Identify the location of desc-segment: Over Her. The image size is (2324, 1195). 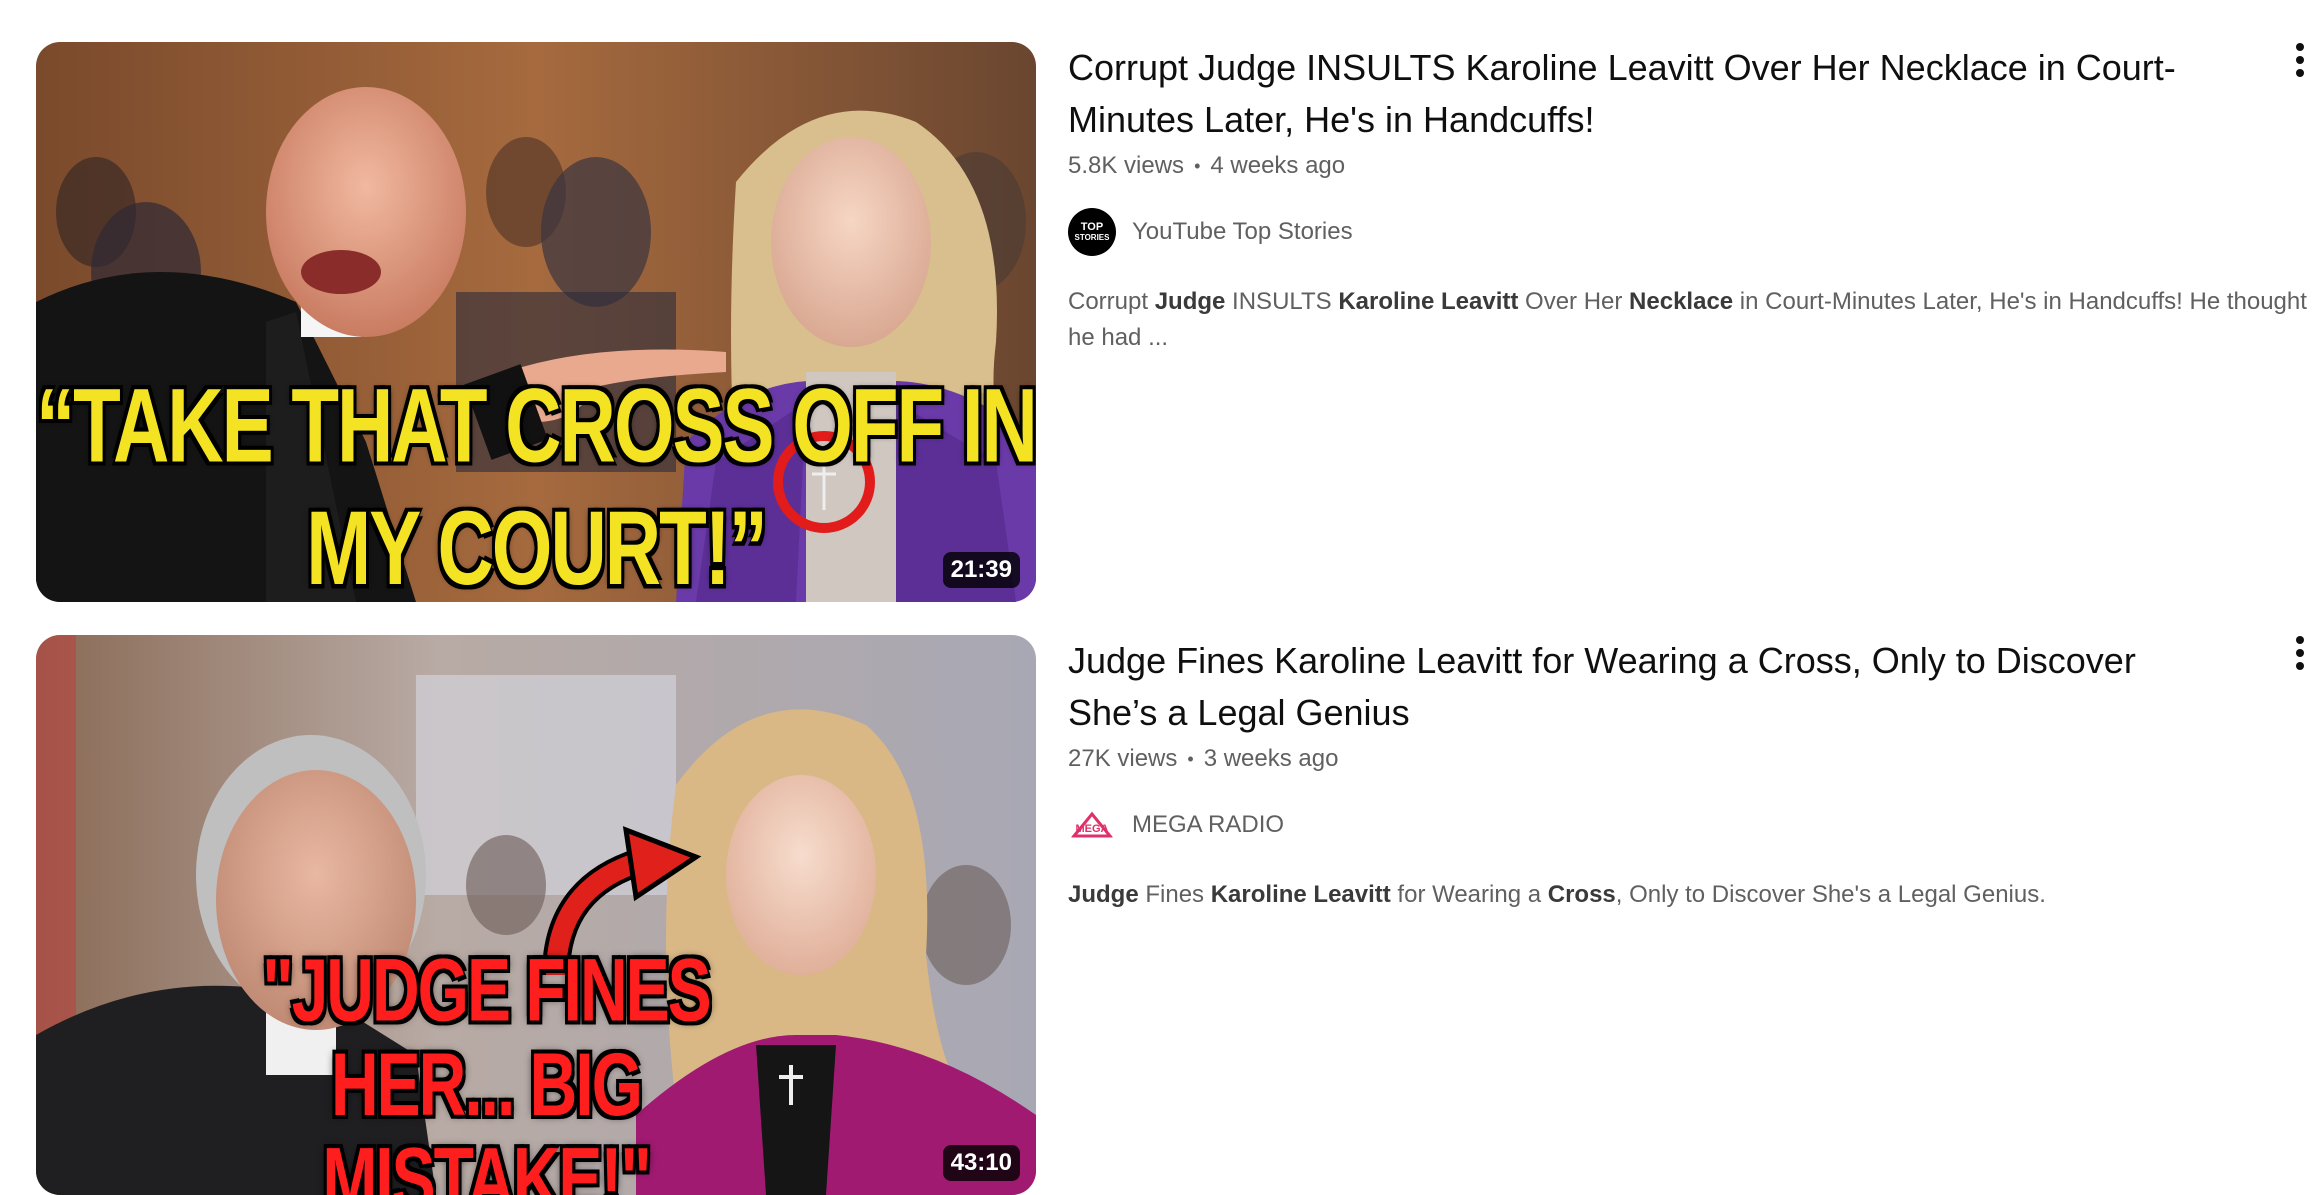
(1574, 301).